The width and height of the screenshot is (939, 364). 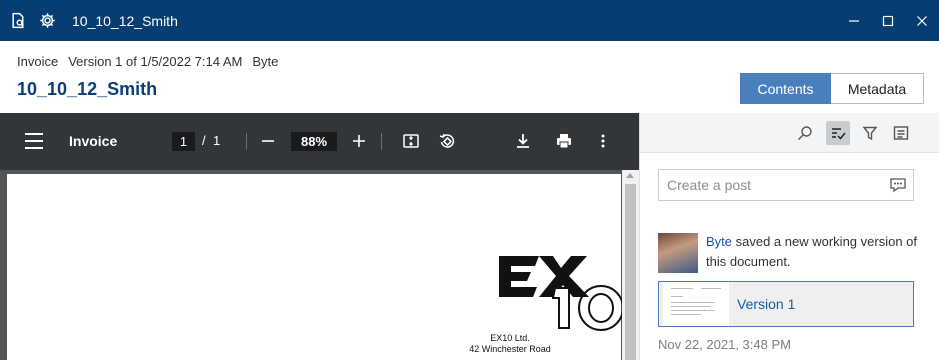 What do you see at coordinates (898, 185) in the screenshot?
I see `comment-icon` at bounding box center [898, 185].